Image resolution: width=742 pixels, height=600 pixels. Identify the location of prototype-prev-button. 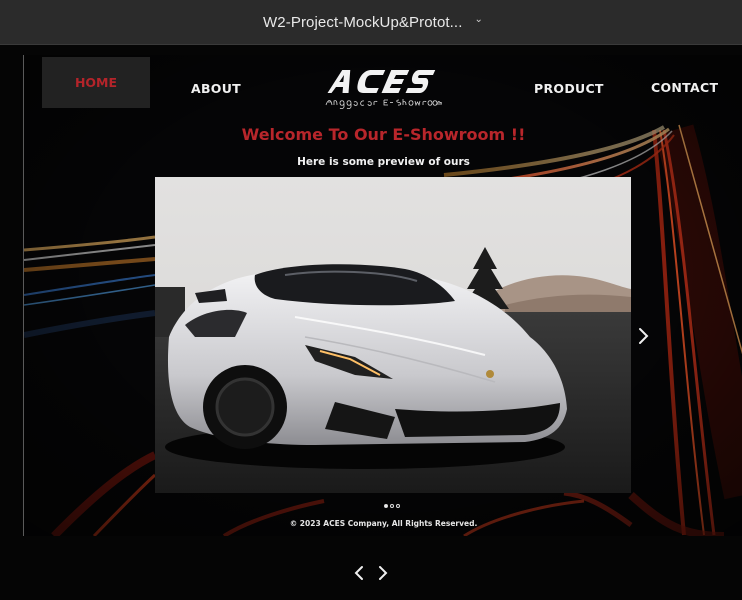
(359, 573).